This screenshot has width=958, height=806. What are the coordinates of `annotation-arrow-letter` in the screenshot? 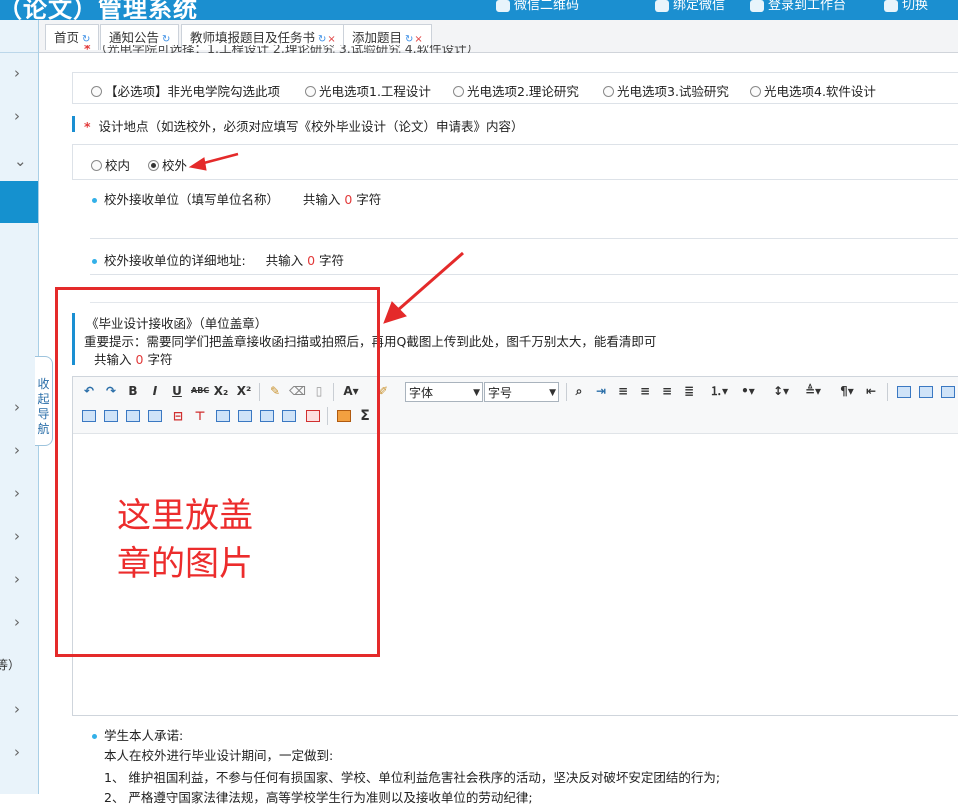 It's located at (430, 281).